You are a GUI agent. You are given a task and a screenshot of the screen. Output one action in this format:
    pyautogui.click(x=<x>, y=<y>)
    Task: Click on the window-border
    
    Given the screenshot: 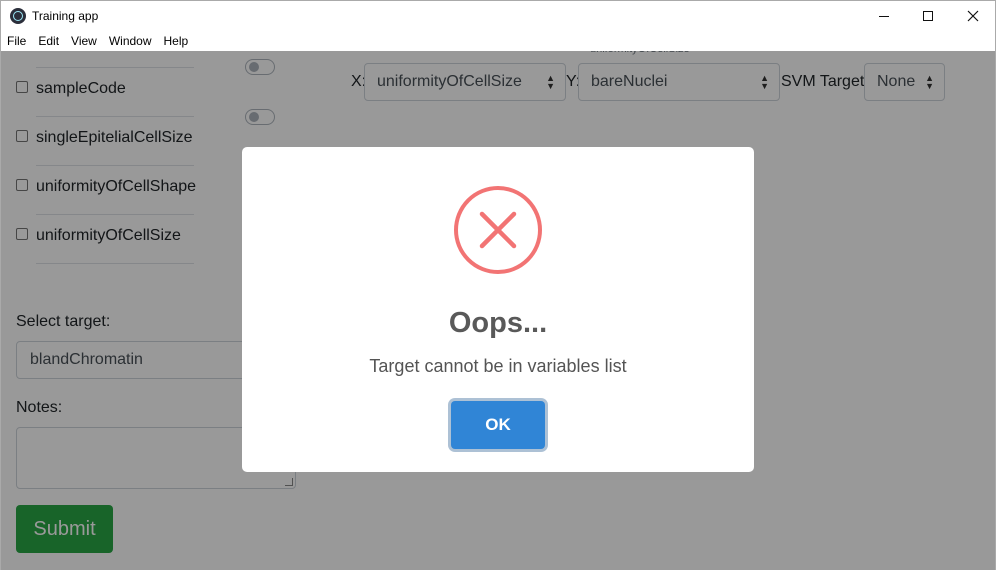 What is the action you would take?
    pyautogui.click(x=0, y=285)
    